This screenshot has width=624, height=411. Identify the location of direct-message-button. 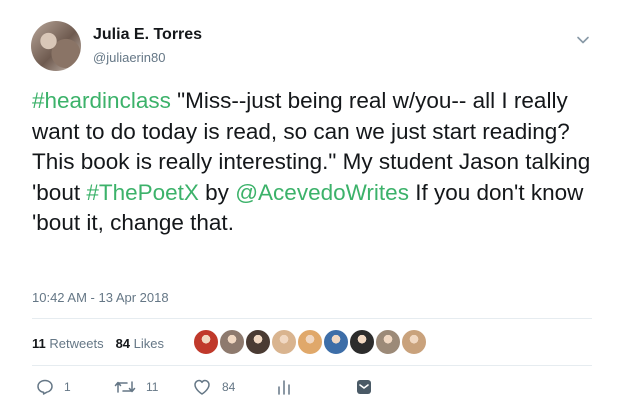
(364, 387).